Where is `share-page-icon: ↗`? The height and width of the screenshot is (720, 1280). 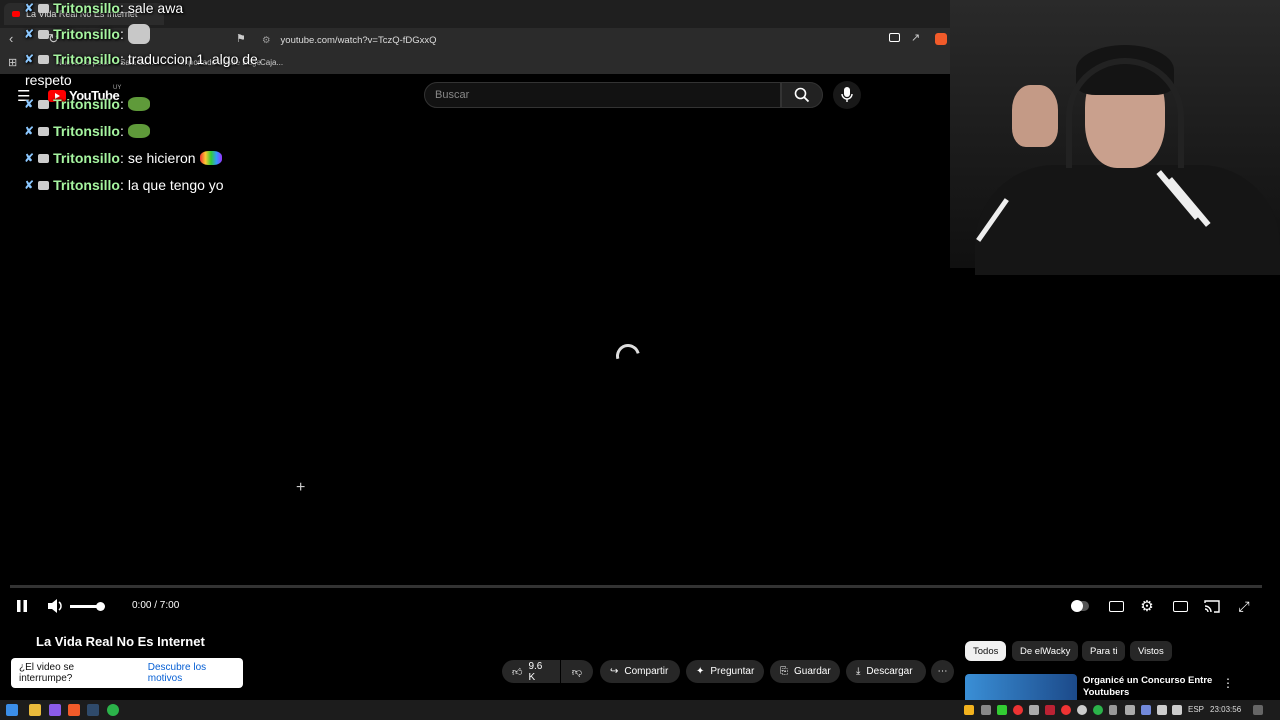
share-page-icon: ↗ is located at coordinates (915, 37).